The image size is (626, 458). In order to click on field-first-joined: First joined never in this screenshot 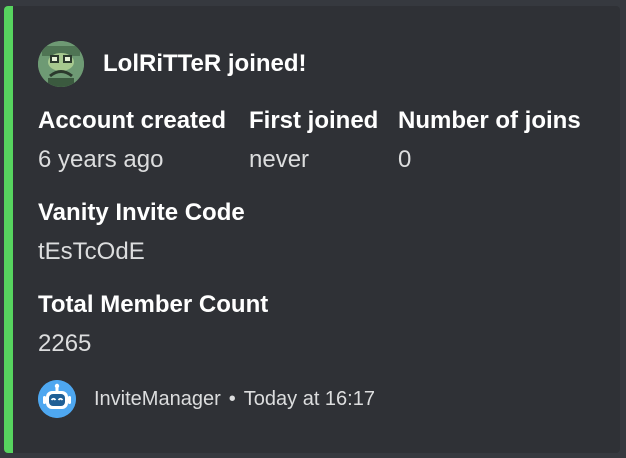, I will do `click(313, 140)`.